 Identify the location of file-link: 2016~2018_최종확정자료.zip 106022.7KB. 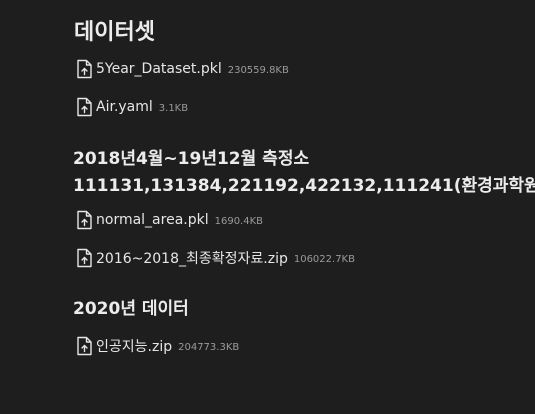
(215, 258).